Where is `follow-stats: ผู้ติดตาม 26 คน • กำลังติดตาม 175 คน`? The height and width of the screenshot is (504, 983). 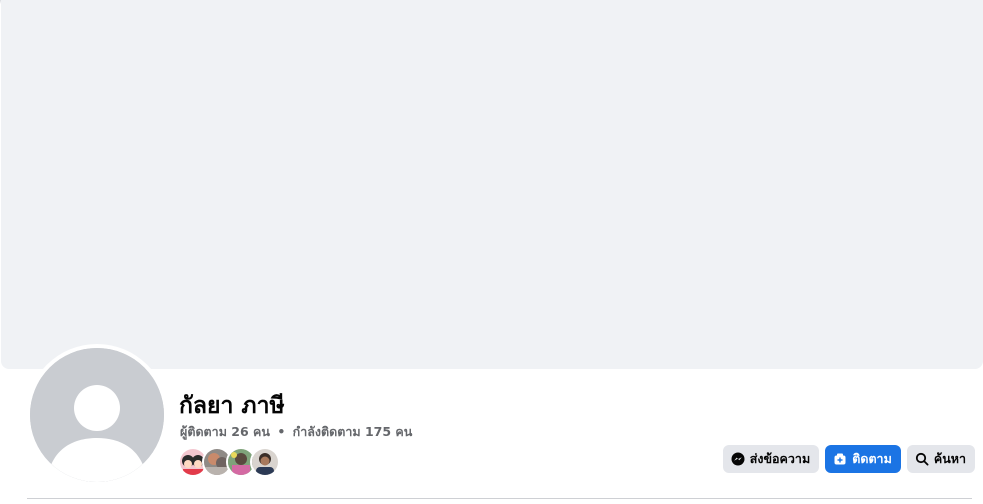 follow-stats: ผู้ติดตาม 26 คน • กำลังติดตาม 175 คน is located at coordinates (296, 432).